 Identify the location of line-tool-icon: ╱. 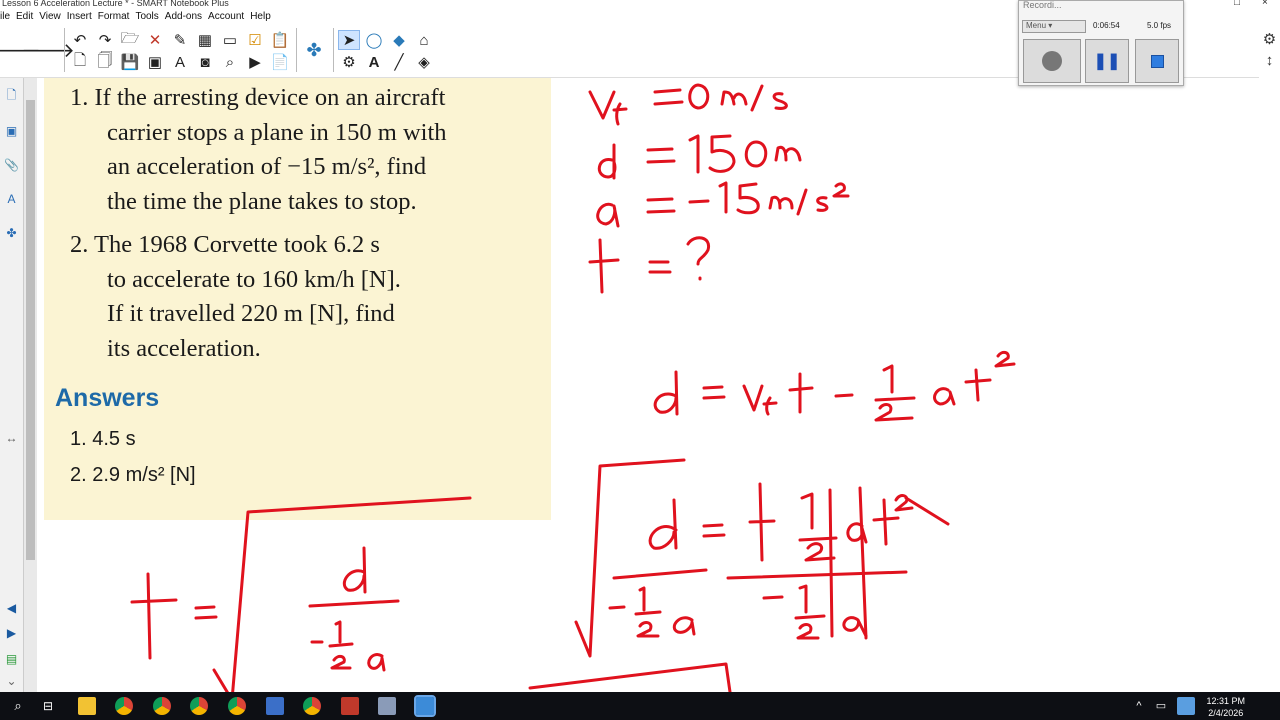
(399, 62).